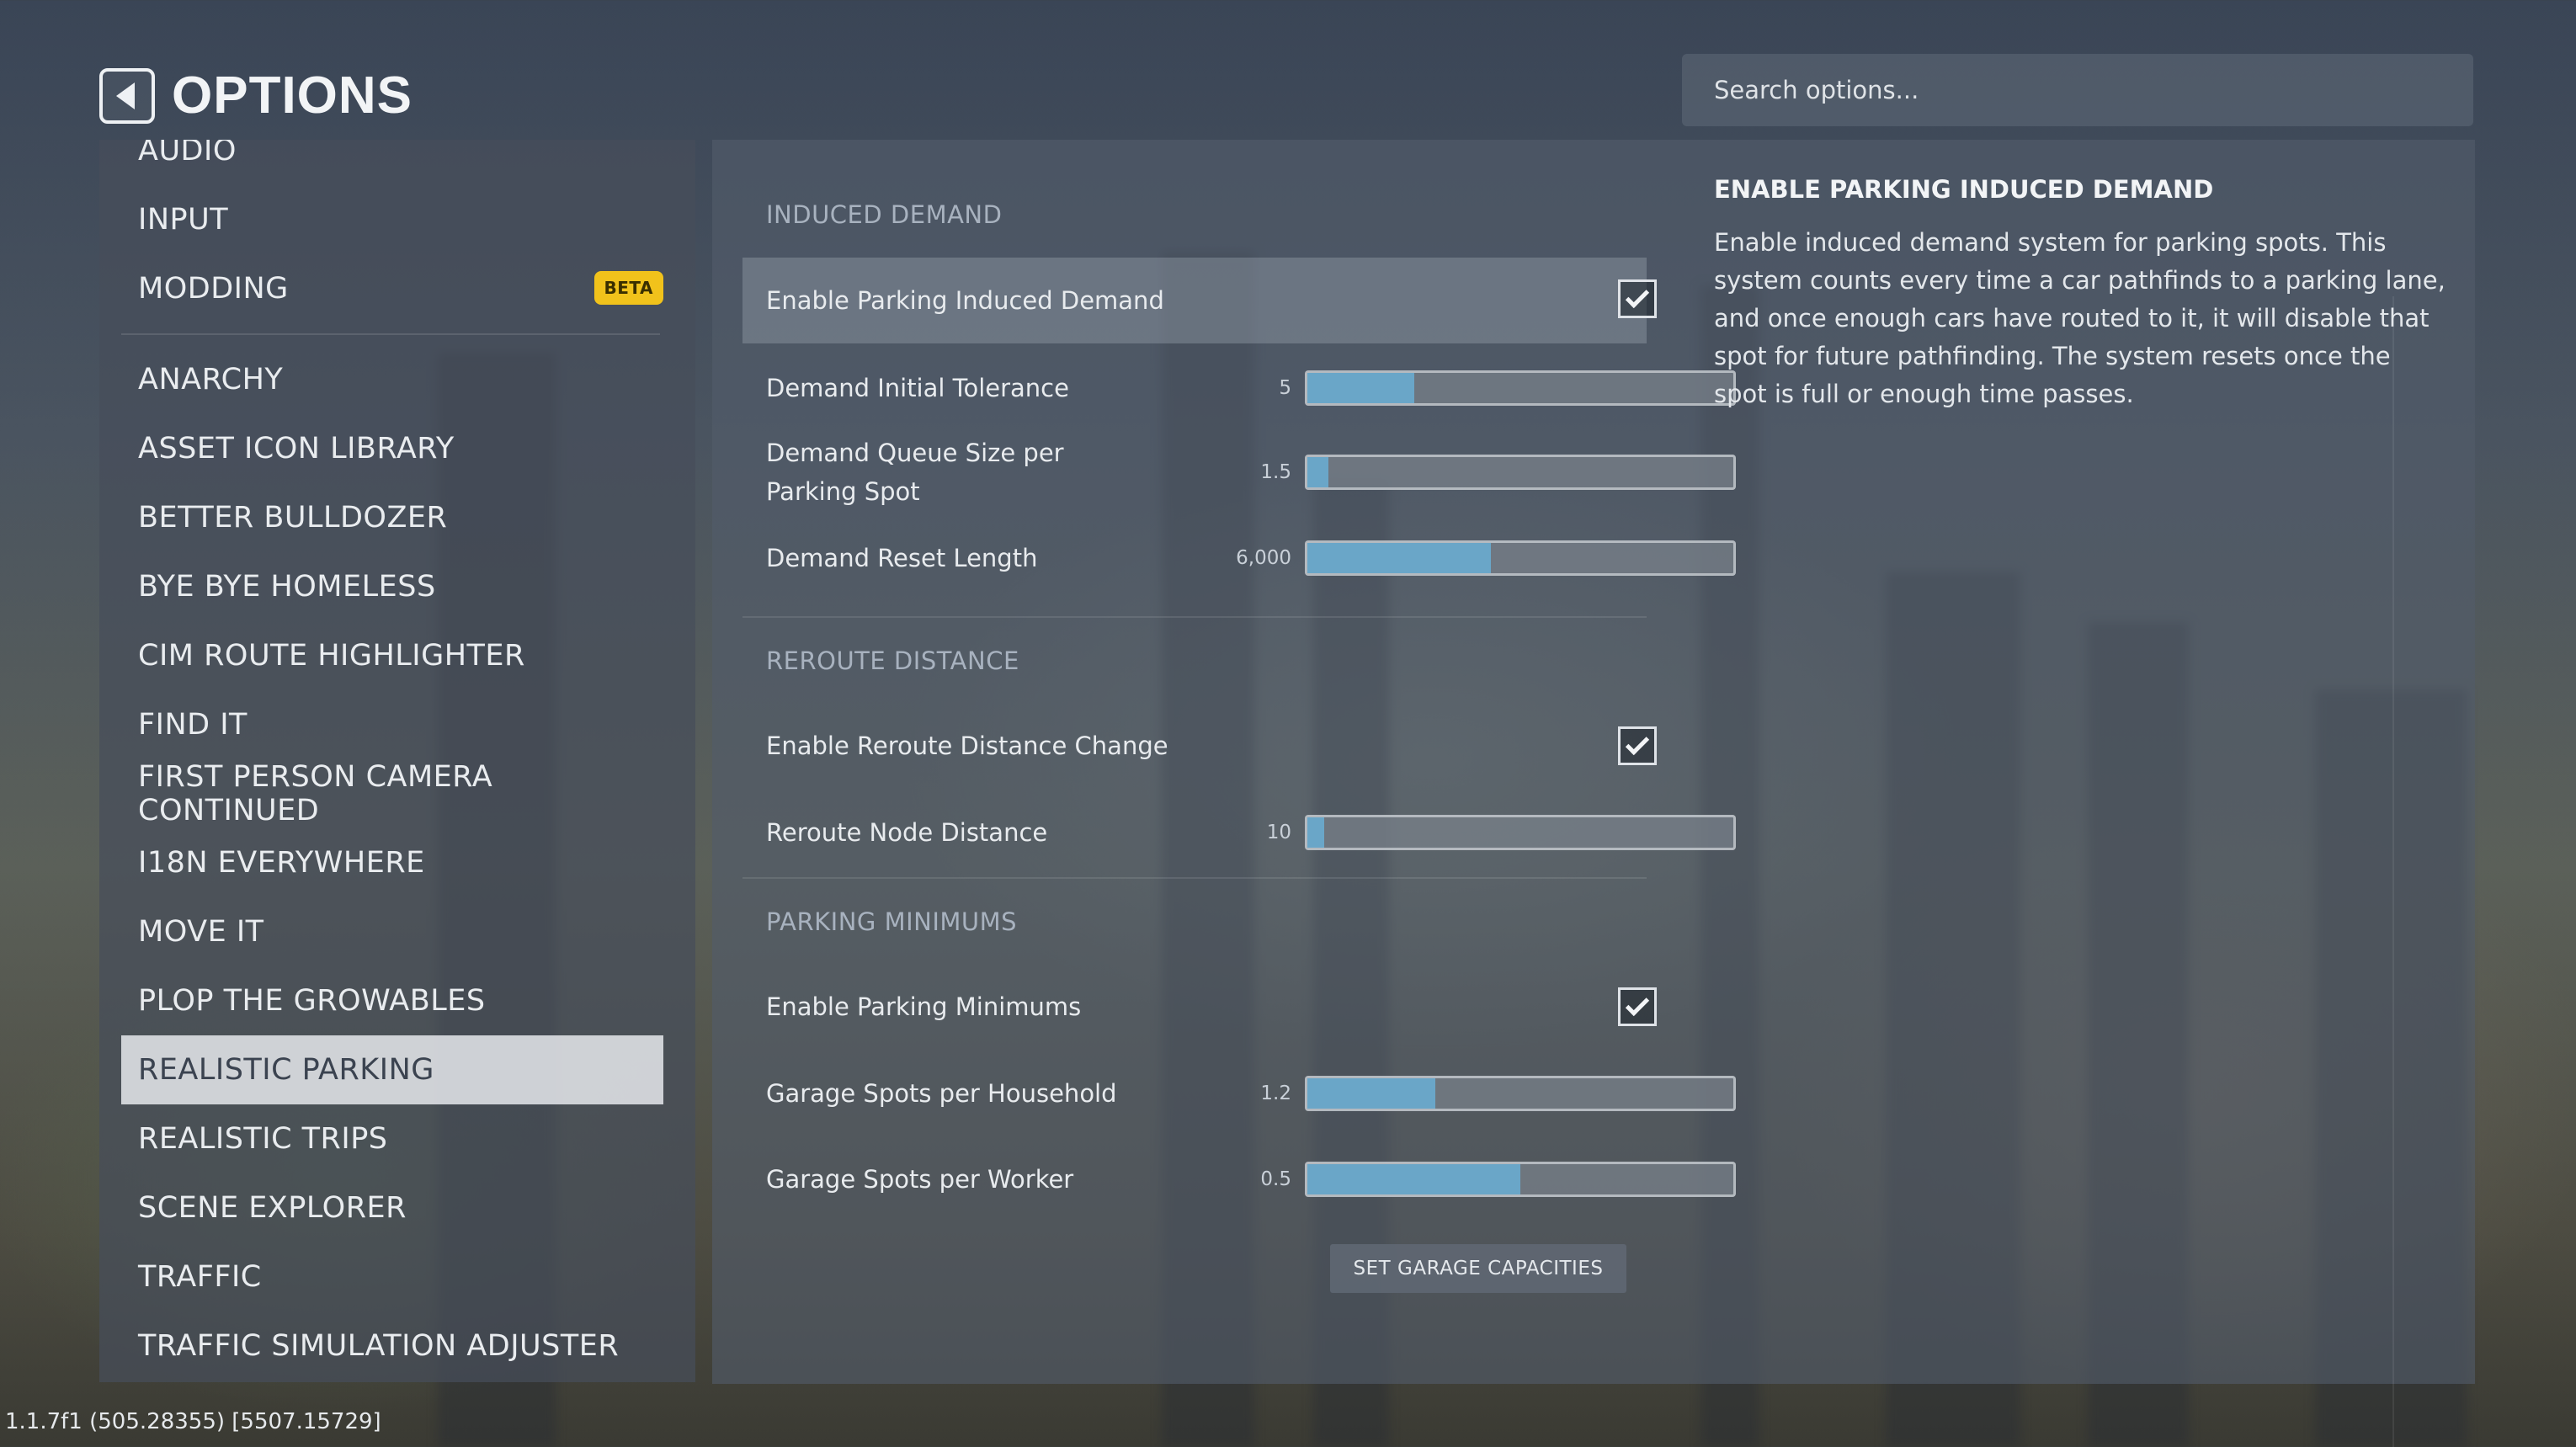  What do you see at coordinates (200, 1277) in the screenshot?
I see `sidebar-item-label: TRAFFIC` at bounding box center [200, 1277].